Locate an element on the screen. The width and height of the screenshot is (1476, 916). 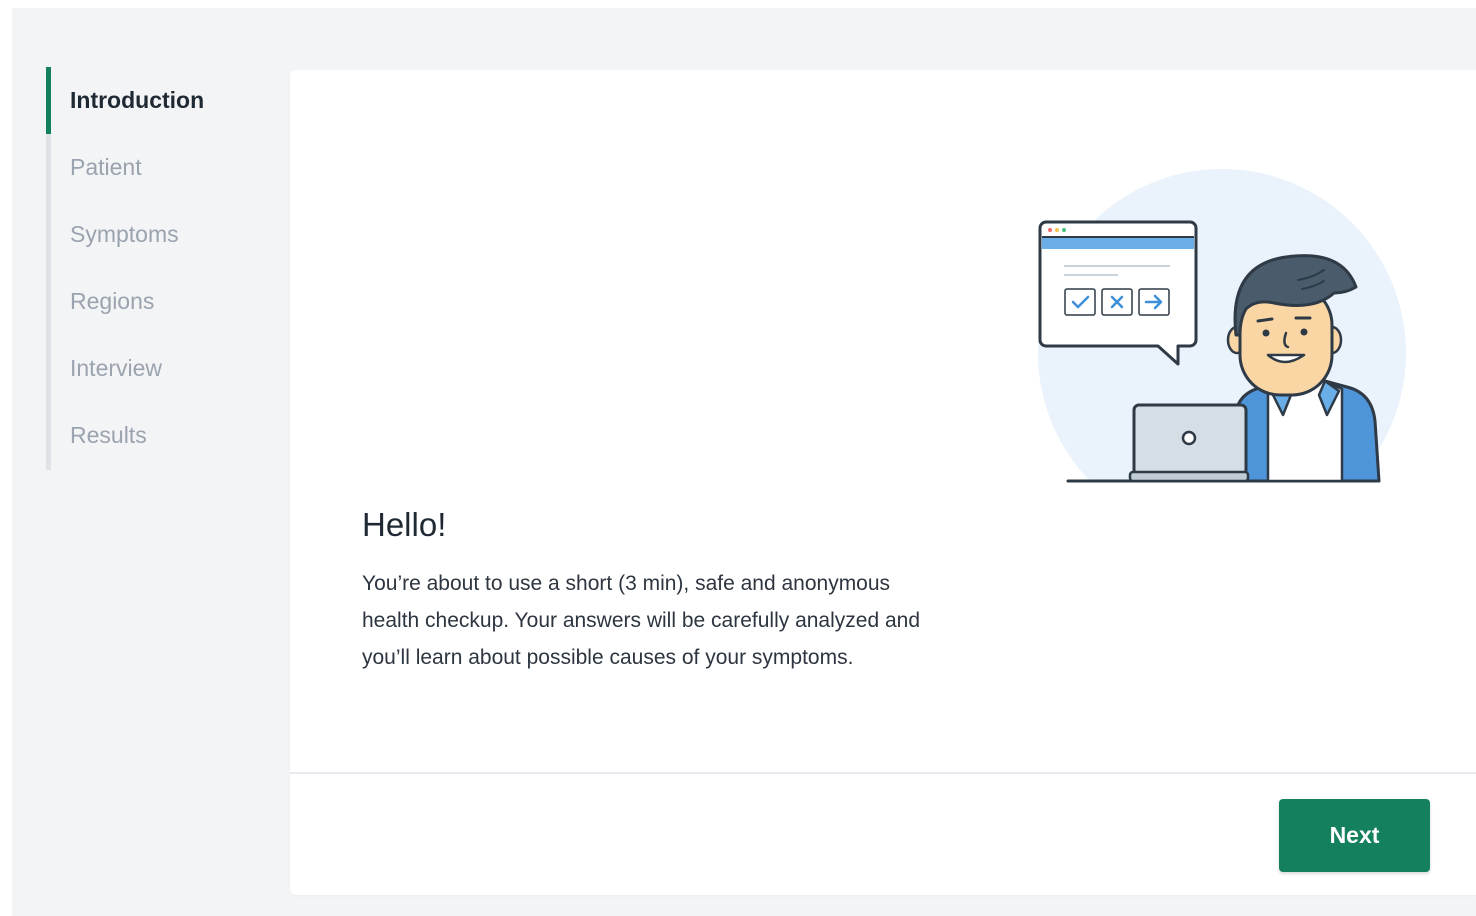
footer-divider is located at coordinates (883, 773).